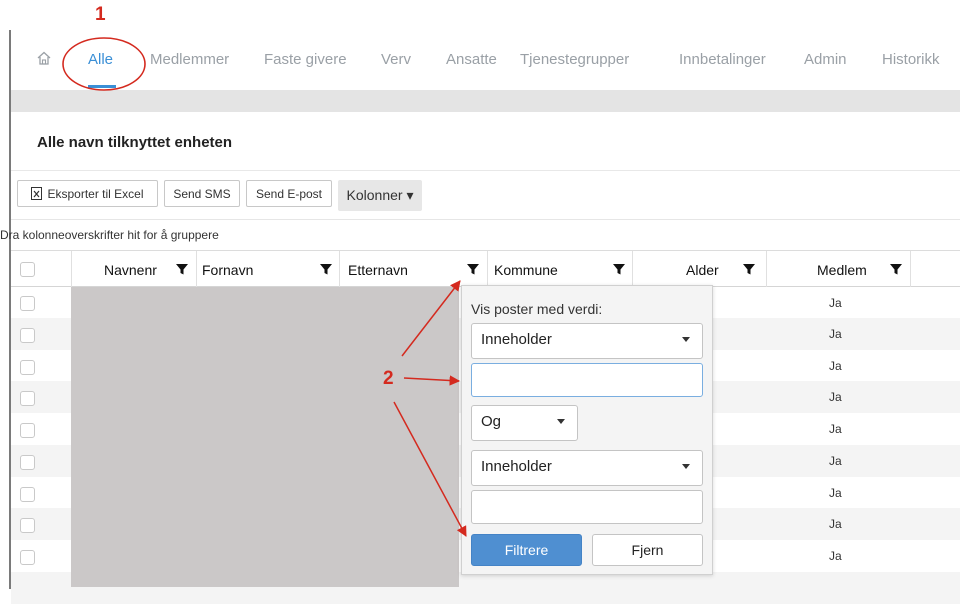 This screenshot has height=604, width=960. I want to click on filter-operator-select-1: Inneholder, so click(587, 341).